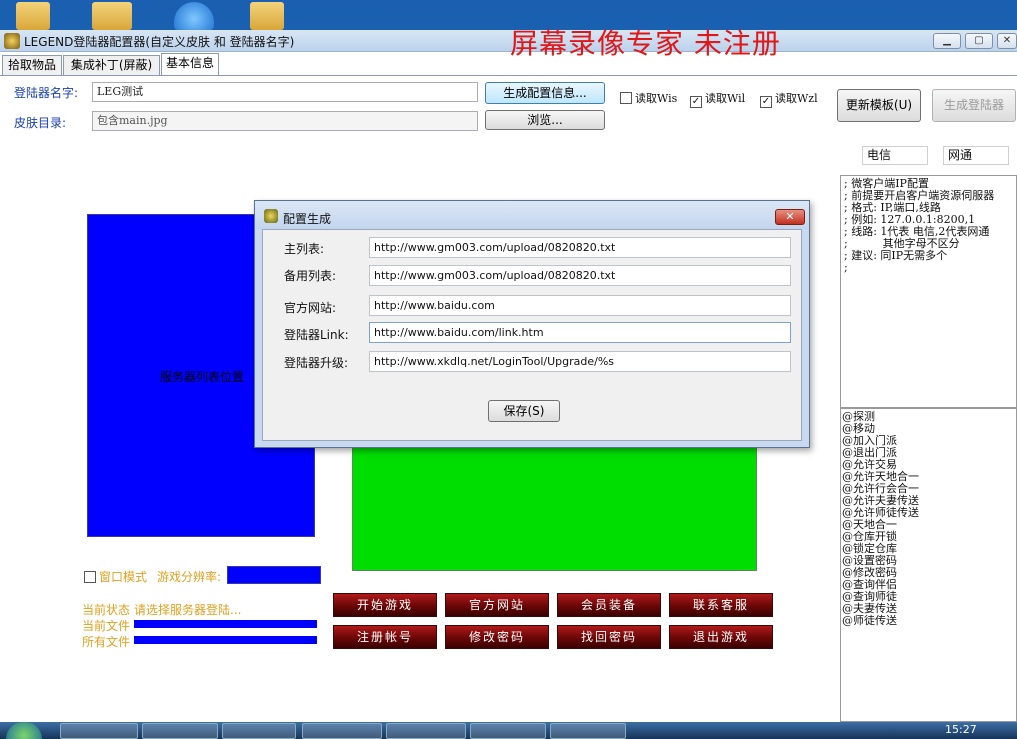 Image resolution: width=1017 pixels, height=739 pixels. Describe the element at coordinates (385, 605) in the screenshot. I see `start-game-button: 开始游戏` at that location.